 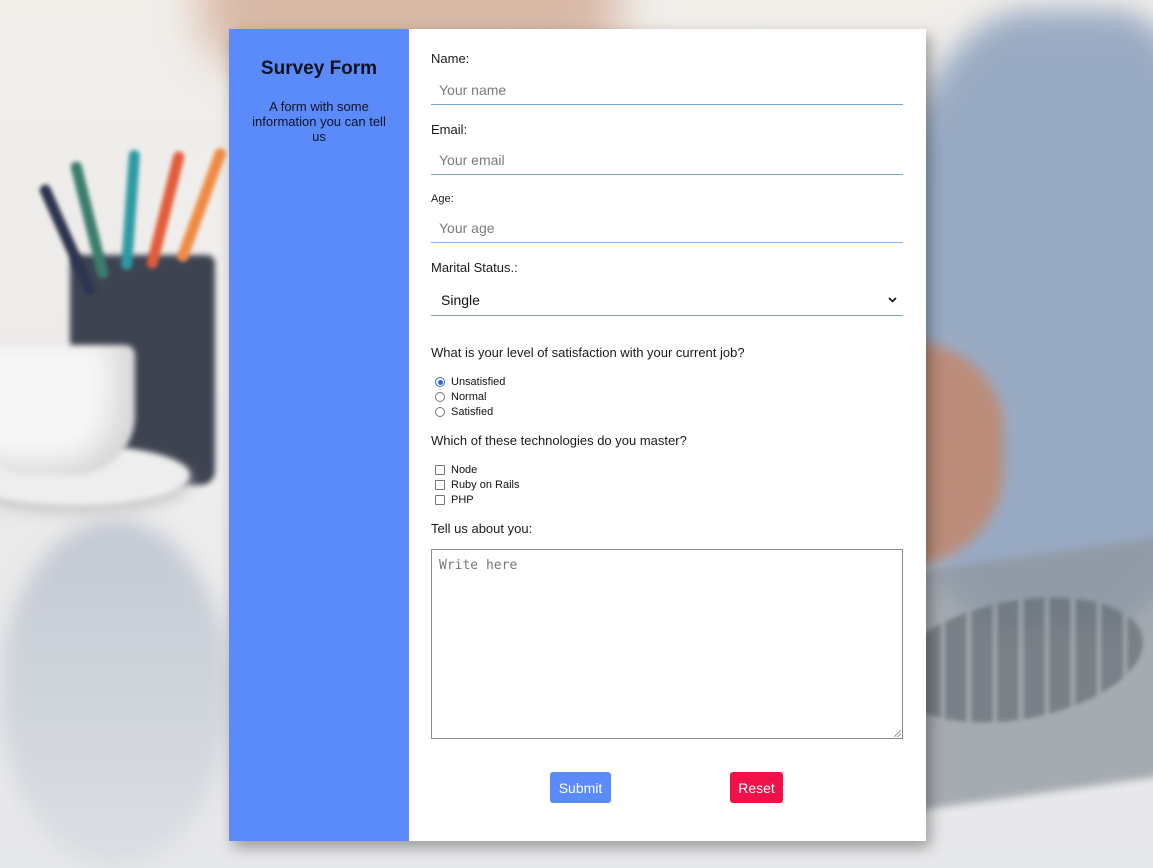 I want to click on age-input, so click(x=667, y=228).